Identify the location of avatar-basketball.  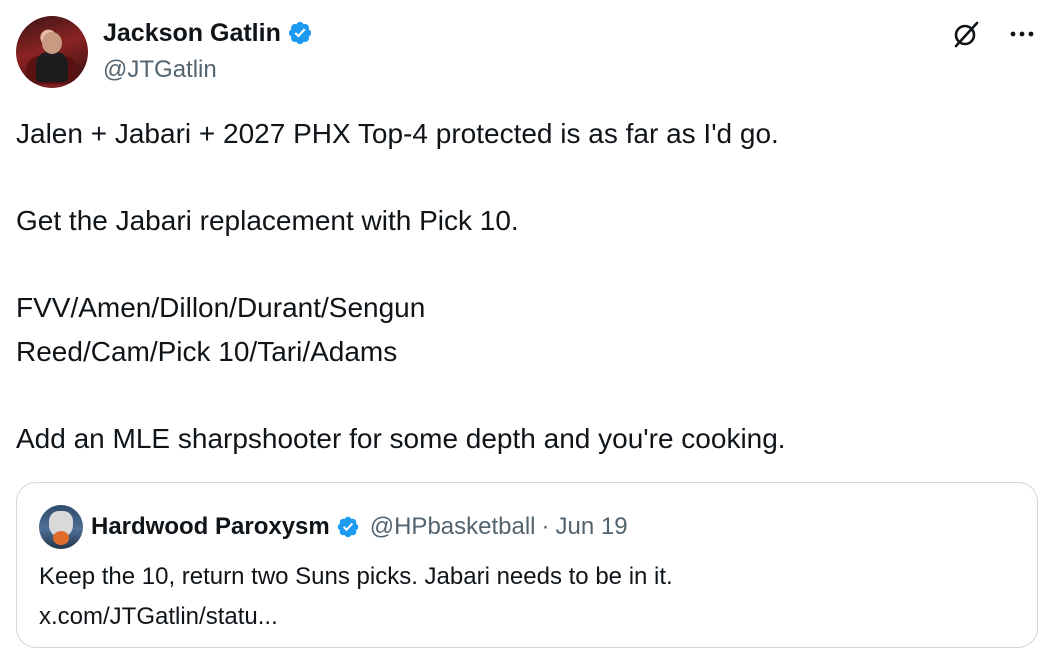
(61, 538).